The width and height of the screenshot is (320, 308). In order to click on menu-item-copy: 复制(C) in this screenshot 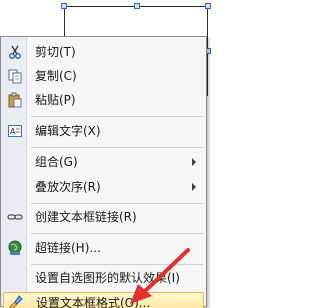, I will do `click(103, 76)`.